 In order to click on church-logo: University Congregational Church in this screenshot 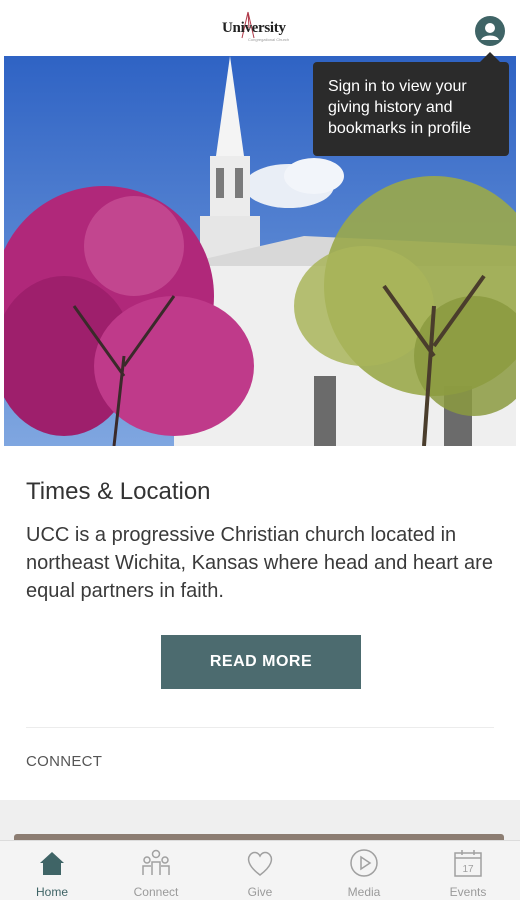, I will do `click(261, 27)`.